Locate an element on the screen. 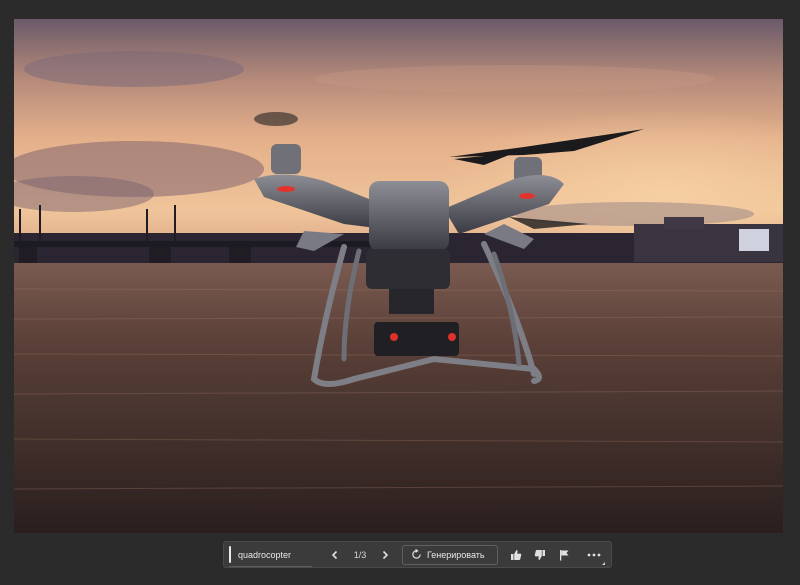  prompt-field is located at coordinates (270, 556).